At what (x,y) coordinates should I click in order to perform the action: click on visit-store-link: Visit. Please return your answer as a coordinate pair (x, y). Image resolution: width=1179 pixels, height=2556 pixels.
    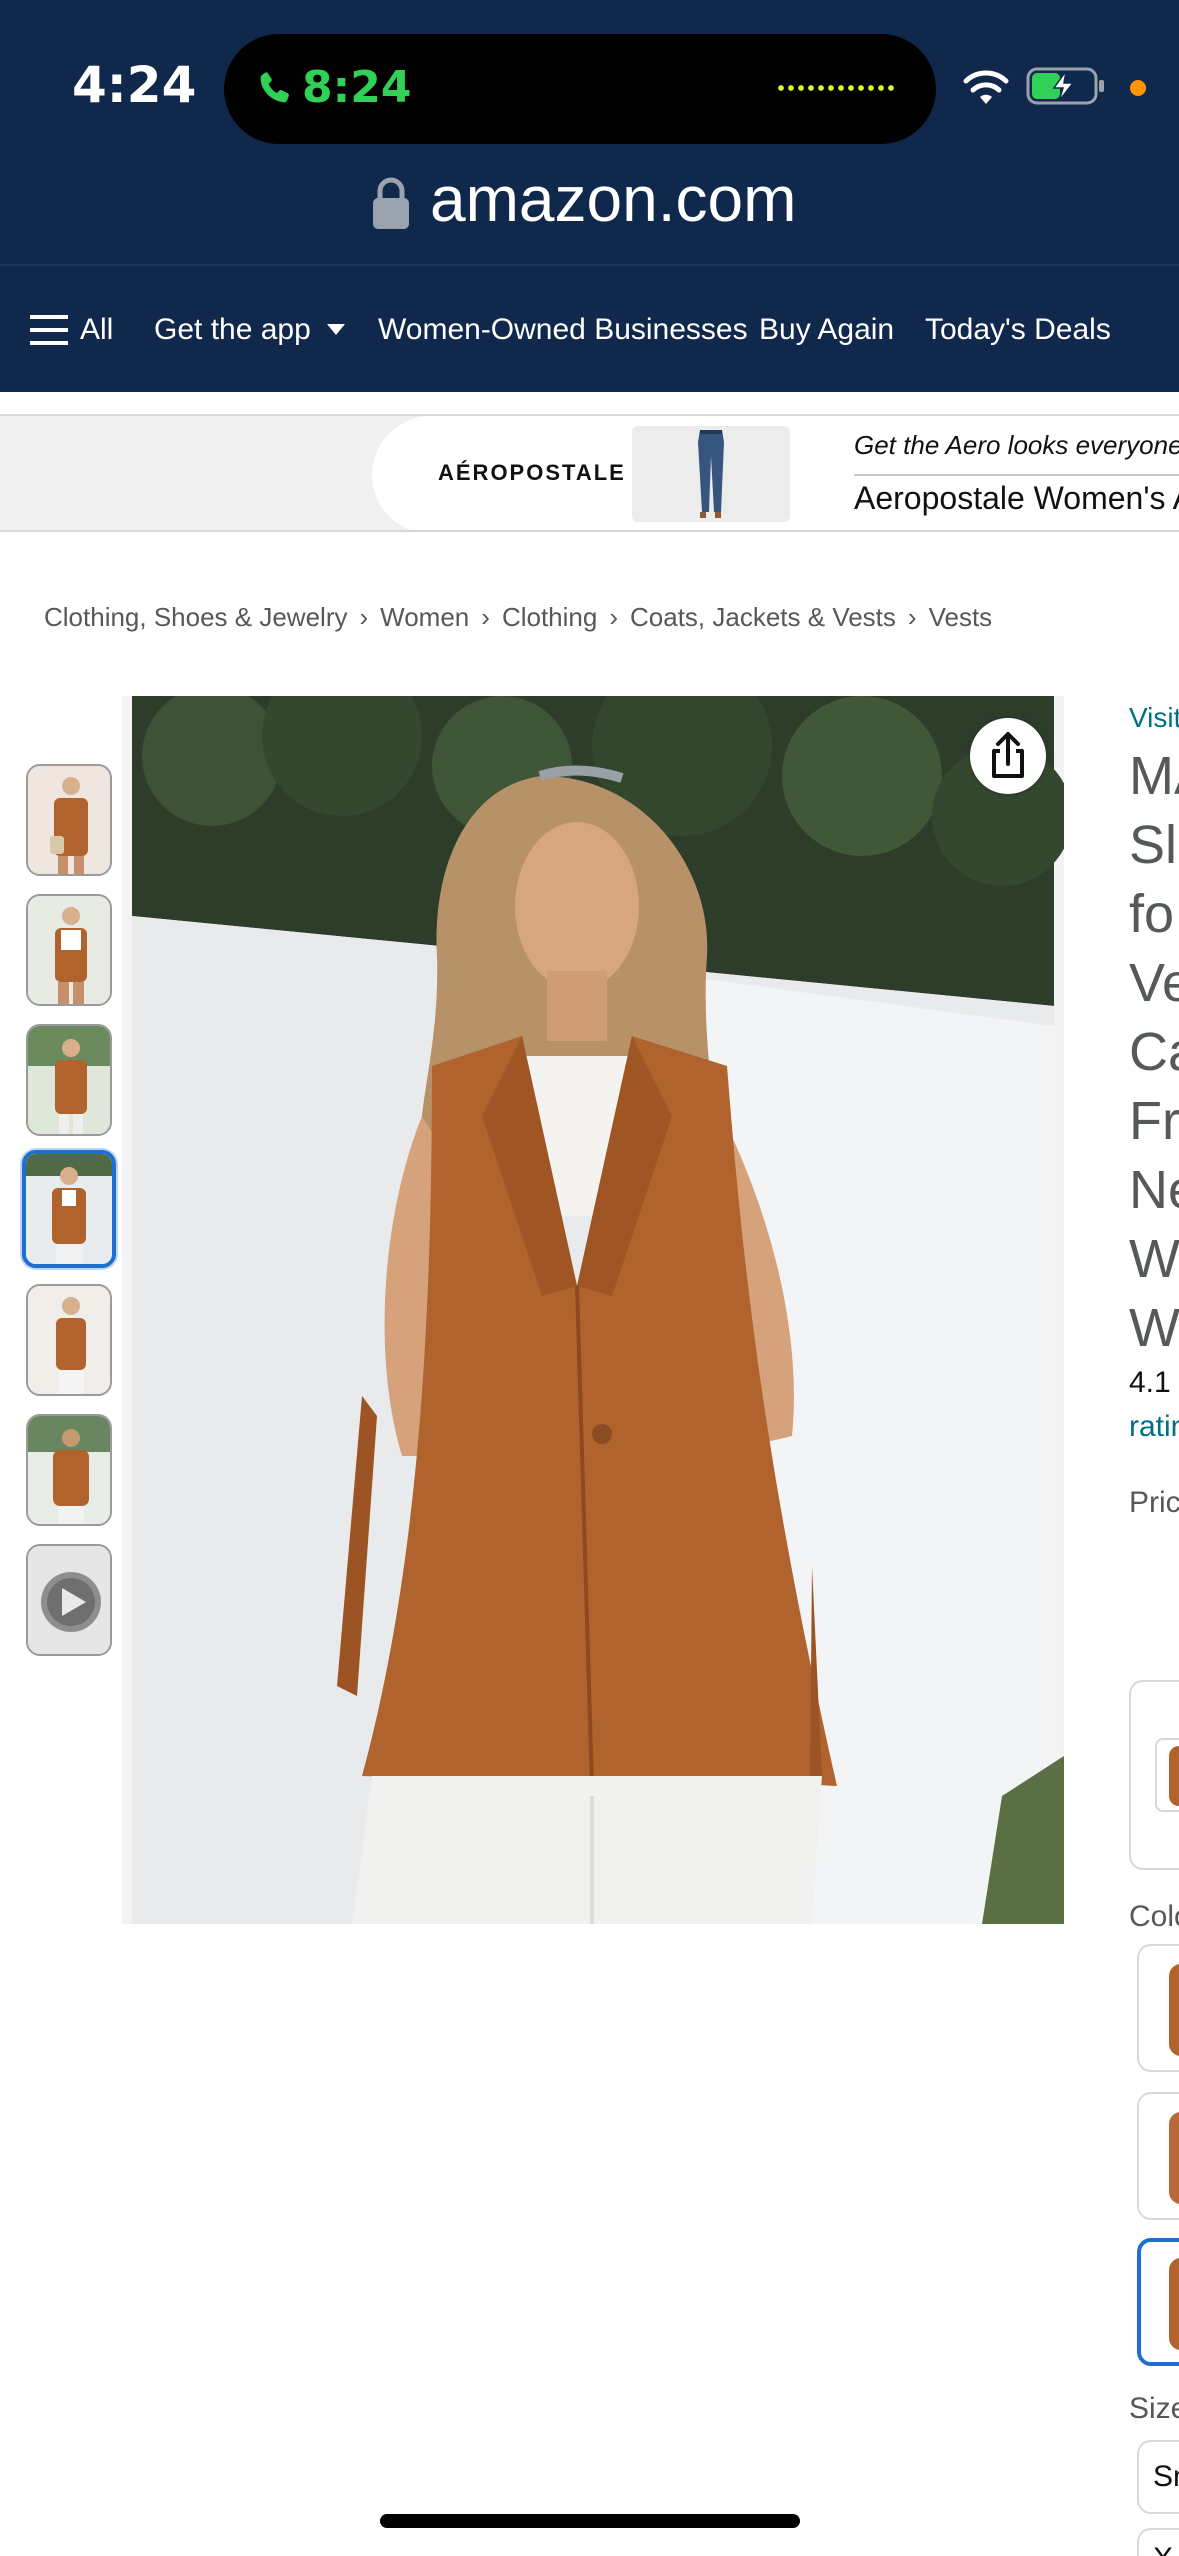
    Looking at the image, I should click on (1154, 718).